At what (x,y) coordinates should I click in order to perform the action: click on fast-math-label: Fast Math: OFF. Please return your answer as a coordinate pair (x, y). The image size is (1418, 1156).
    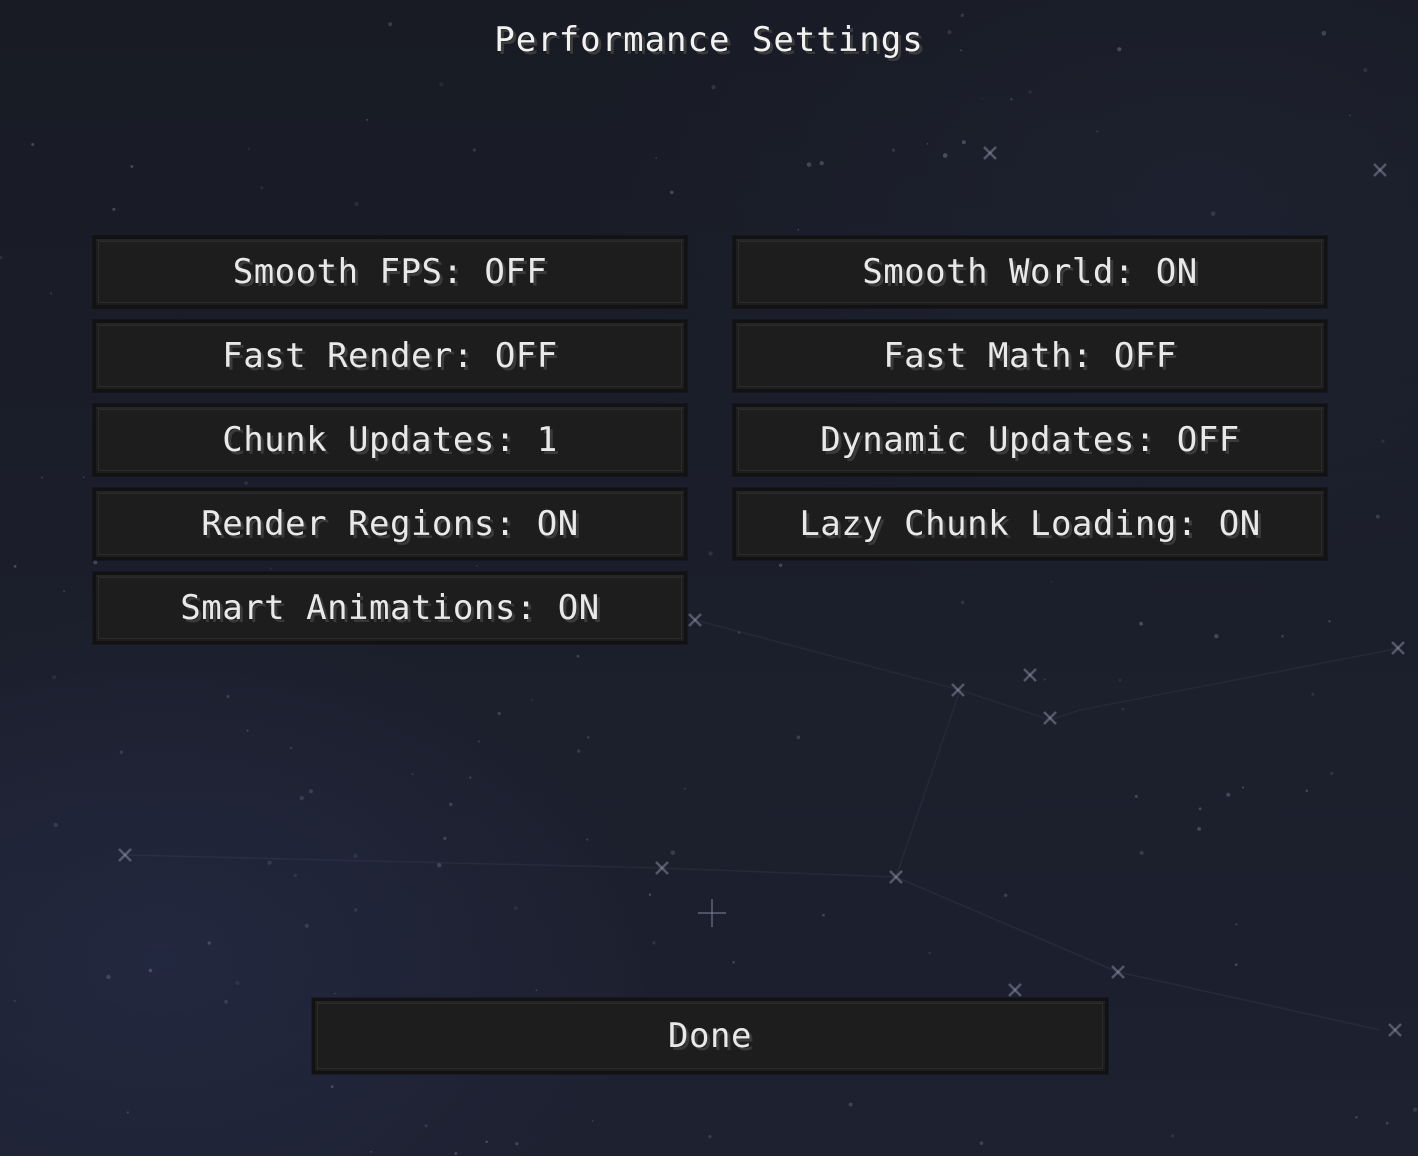
    Looking at the image, I should click on (1030, 356).